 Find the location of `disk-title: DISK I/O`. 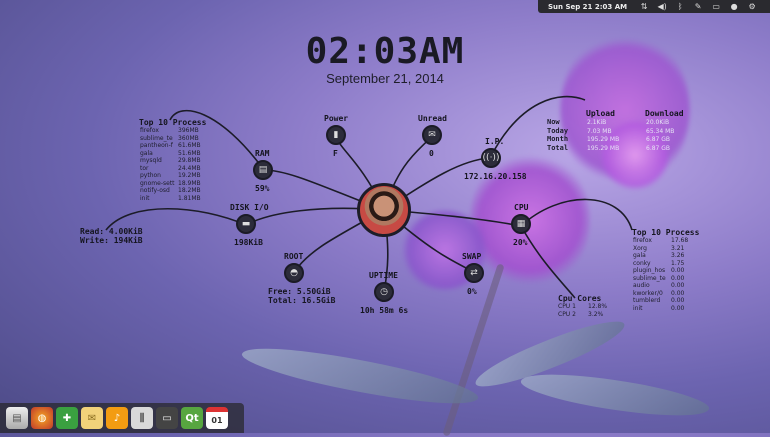

disk-title: DISK I/O is located at coordinates (249, 207).